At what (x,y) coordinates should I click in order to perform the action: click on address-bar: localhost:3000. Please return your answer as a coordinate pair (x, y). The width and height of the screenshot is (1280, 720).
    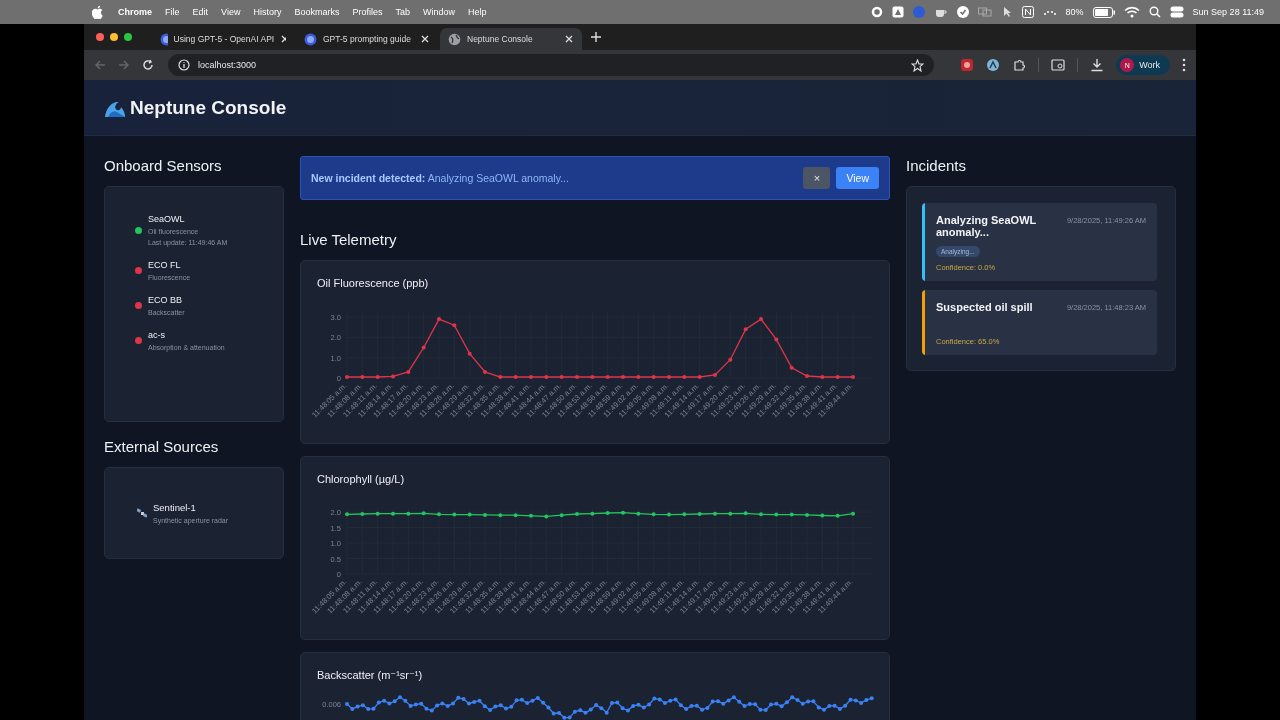
    Looking at the image, I should click on (551, 65).